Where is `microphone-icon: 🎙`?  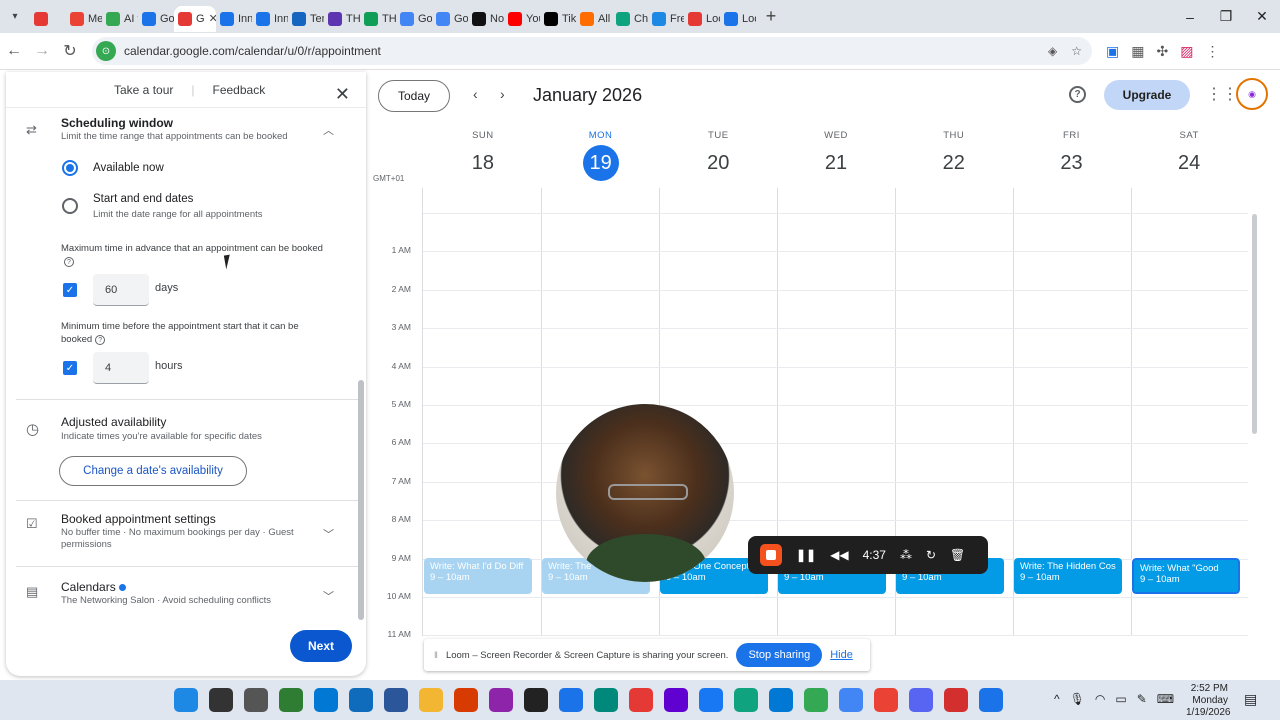 microphone-icon: 🎙 is located at coordinates (1077, 699).